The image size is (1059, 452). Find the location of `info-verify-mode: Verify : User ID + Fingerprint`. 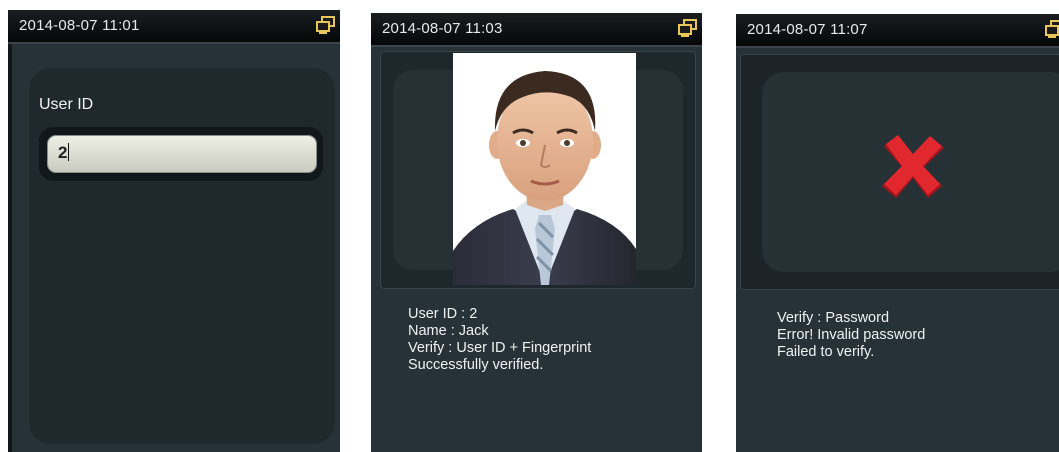

info-verify-mode: Verify : User ID + Fingerprint is located at coordinates (500, 348).